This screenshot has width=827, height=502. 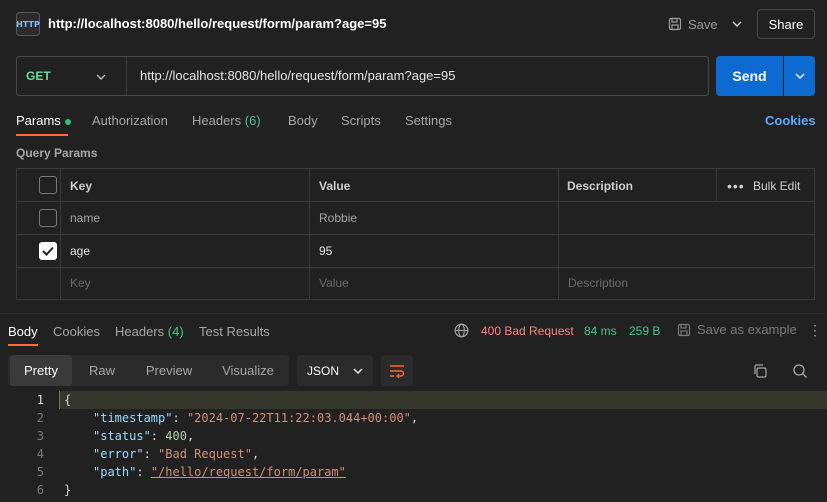 What do you see at coordinates (598, 283) in the screenshot?
I see `new-description-input: Description` at bounding box center [598, 283].